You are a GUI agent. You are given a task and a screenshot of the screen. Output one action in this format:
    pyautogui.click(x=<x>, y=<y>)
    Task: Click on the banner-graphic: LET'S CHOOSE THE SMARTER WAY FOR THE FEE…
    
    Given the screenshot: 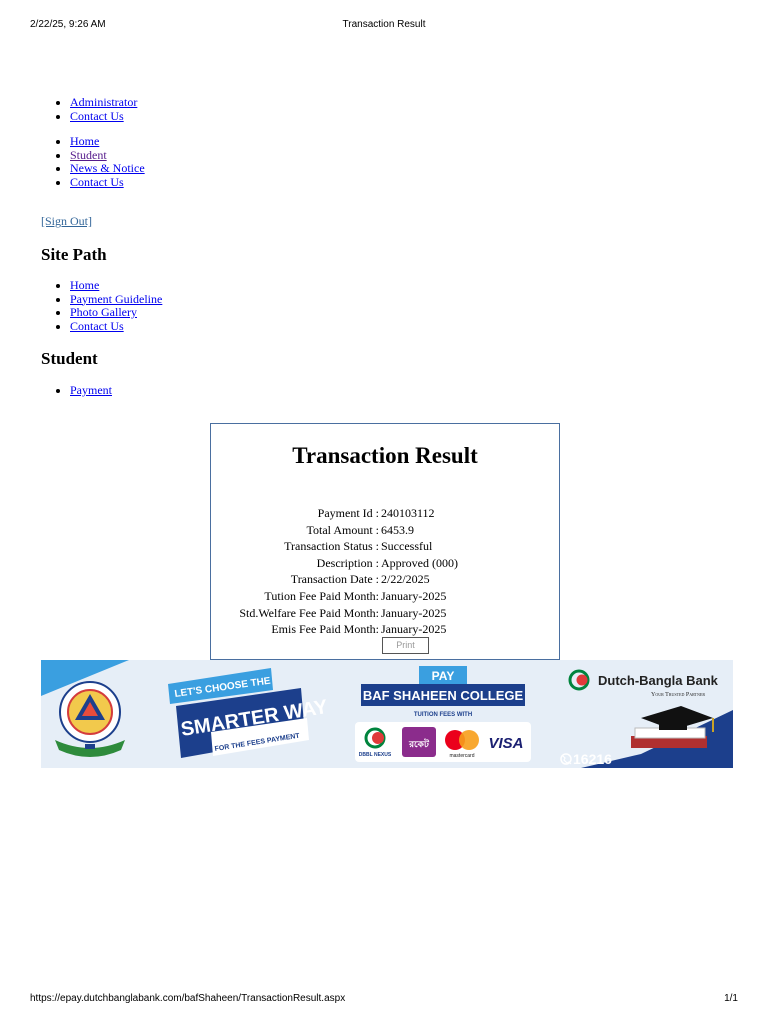 What is the action you would take?
    pyautogui.click(x=387, y=714)
    